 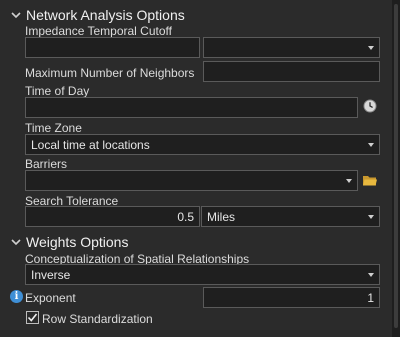 What do you see at coordinates (202, 274) in the screenshot?
I see `conceptualization-dropdown: Inverse` at bounding box center [202, 274].